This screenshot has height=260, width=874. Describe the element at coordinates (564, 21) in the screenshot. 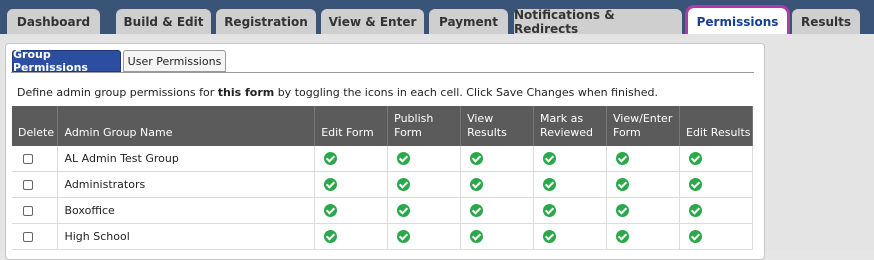

I see `tab-label: Notifications & Redirects` at that location.